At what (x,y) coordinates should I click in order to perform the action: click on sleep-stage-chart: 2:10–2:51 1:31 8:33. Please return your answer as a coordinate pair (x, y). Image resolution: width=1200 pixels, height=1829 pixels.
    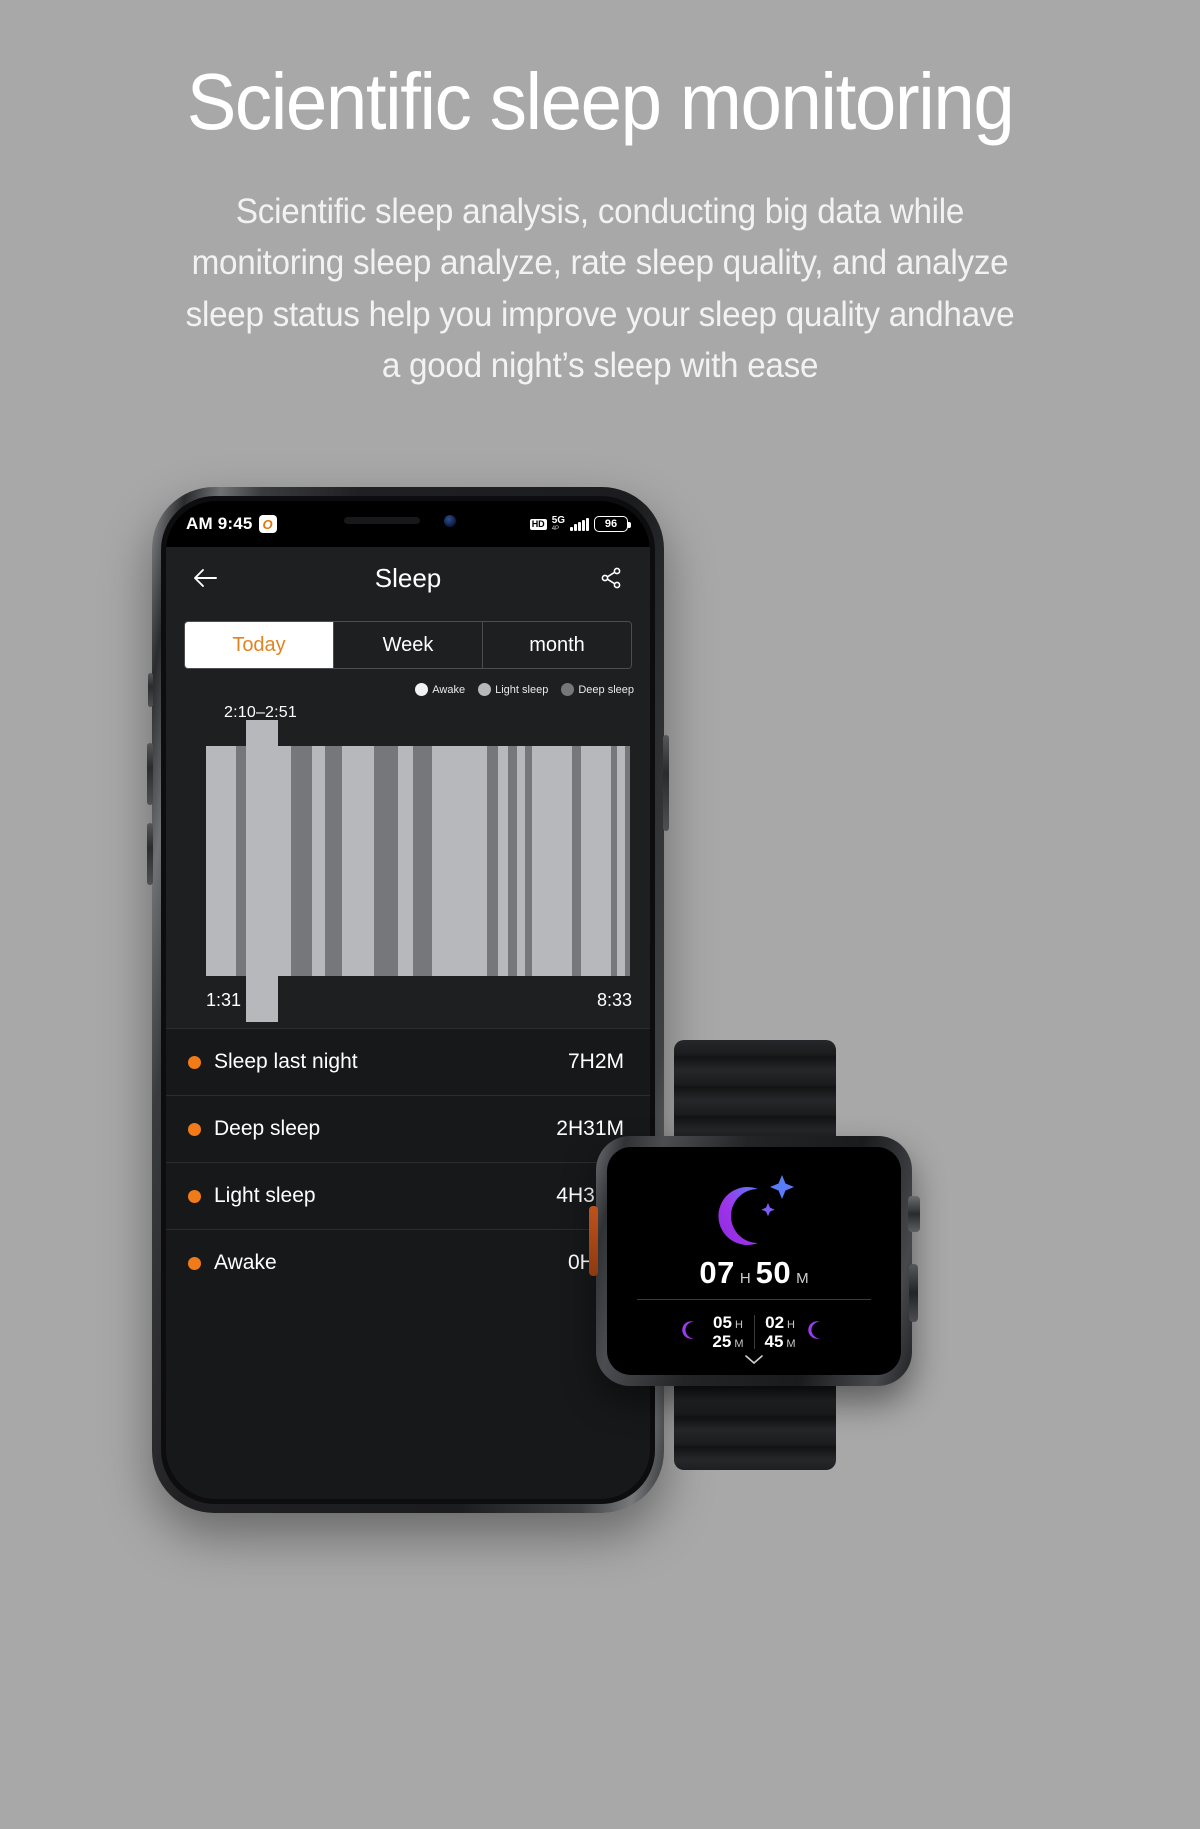
    Looking at the image, I should click on (408, 863).